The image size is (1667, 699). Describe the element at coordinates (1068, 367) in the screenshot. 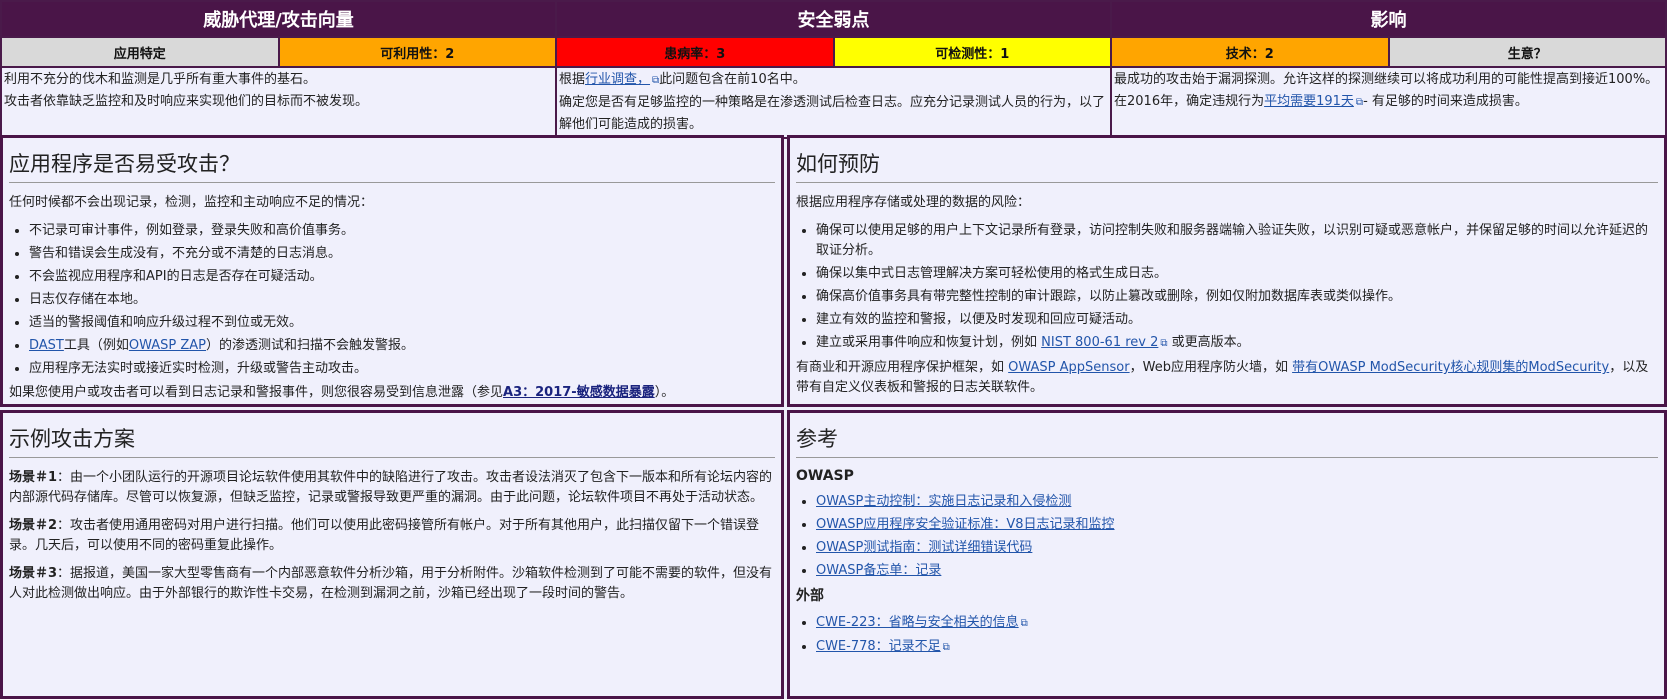

I see `owasp-appsensor-link: OWASP AppSensor` at that location.